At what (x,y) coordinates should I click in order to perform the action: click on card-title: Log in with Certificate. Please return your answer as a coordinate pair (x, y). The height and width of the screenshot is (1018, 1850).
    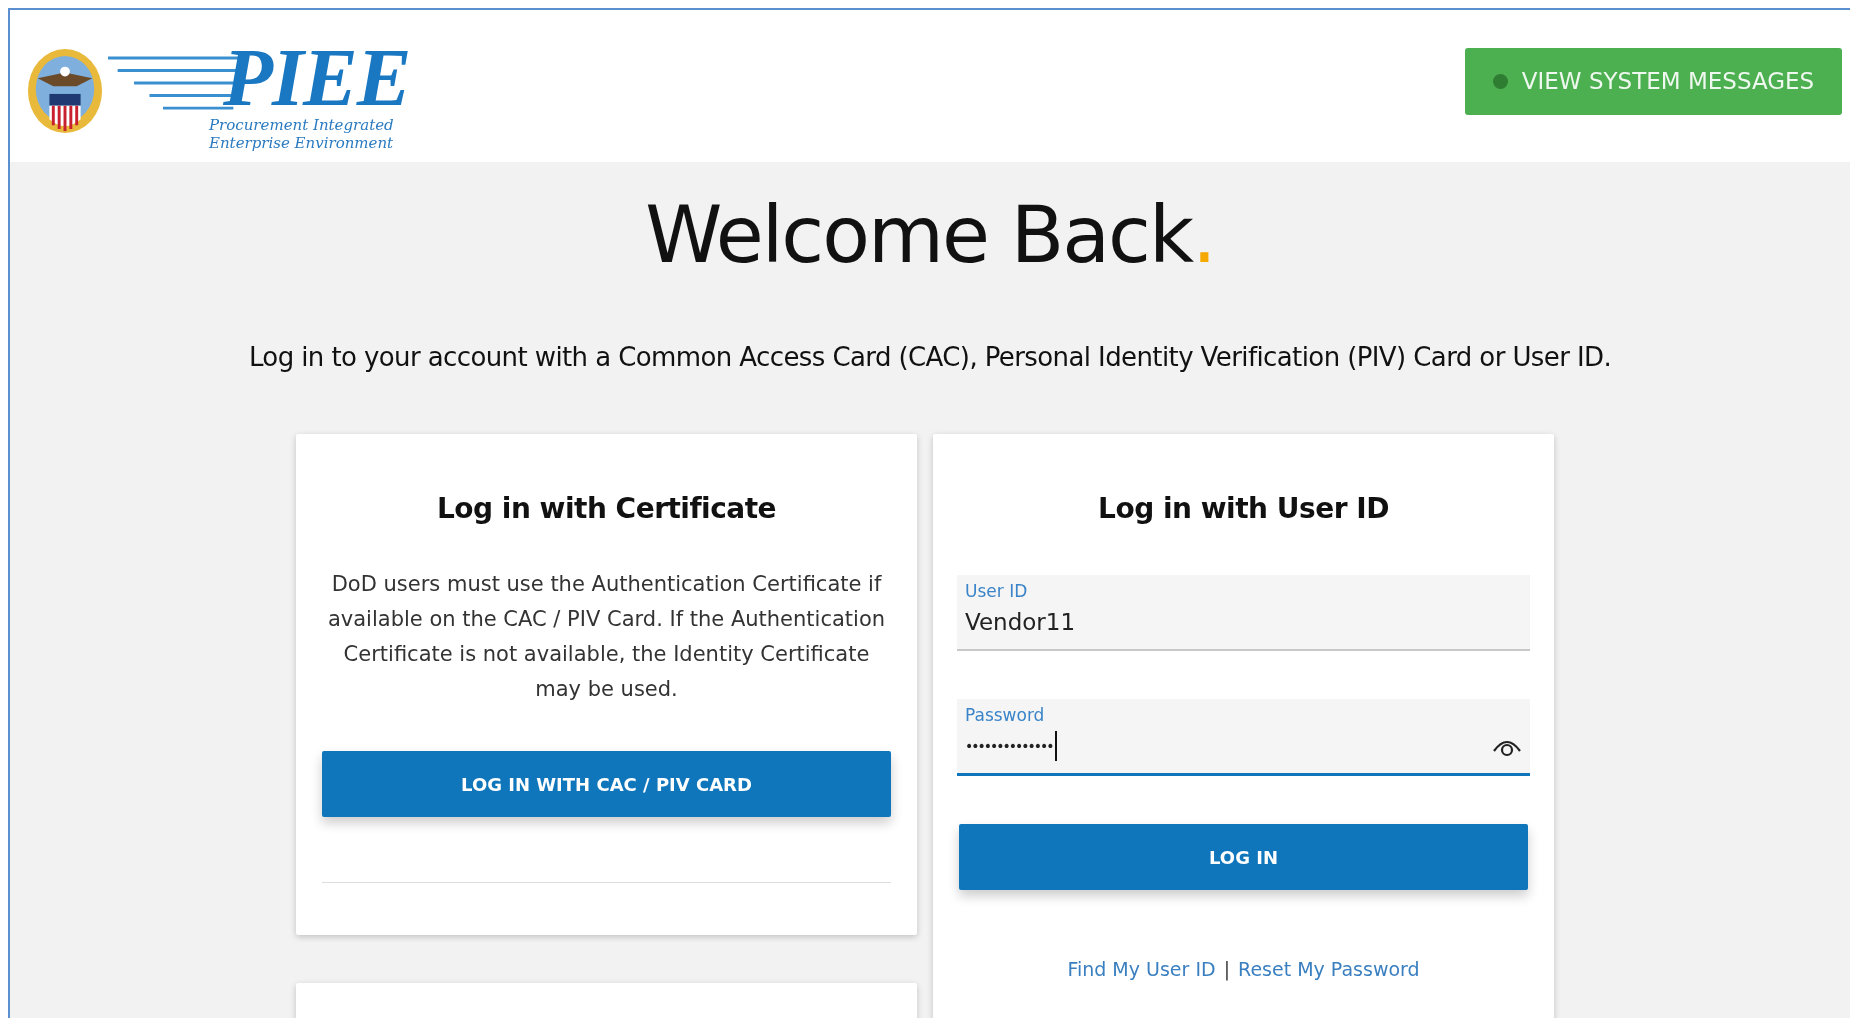
    Looking at the image, I should click on (606, 508).